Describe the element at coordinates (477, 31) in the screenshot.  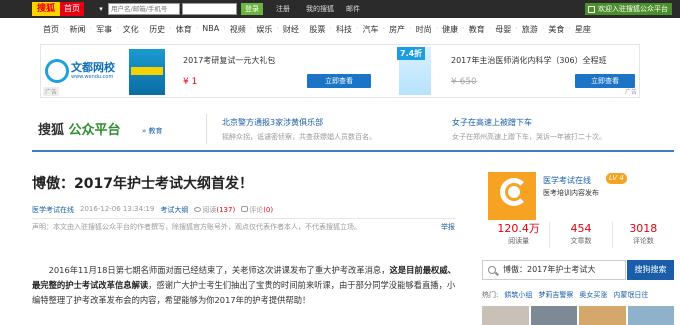
I see `nav-item: 教育` at that location.